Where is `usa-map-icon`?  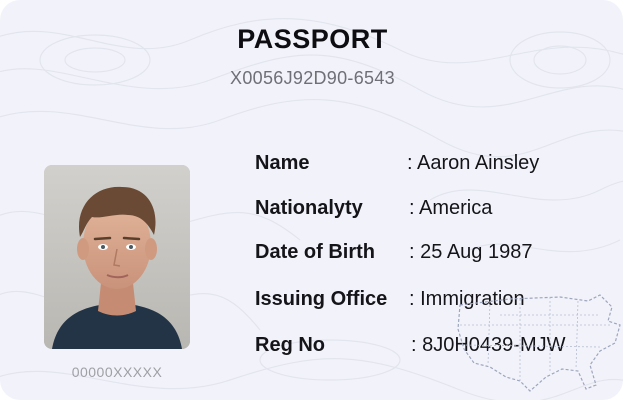
usa-map-icon is located at coordinates (539, 343).